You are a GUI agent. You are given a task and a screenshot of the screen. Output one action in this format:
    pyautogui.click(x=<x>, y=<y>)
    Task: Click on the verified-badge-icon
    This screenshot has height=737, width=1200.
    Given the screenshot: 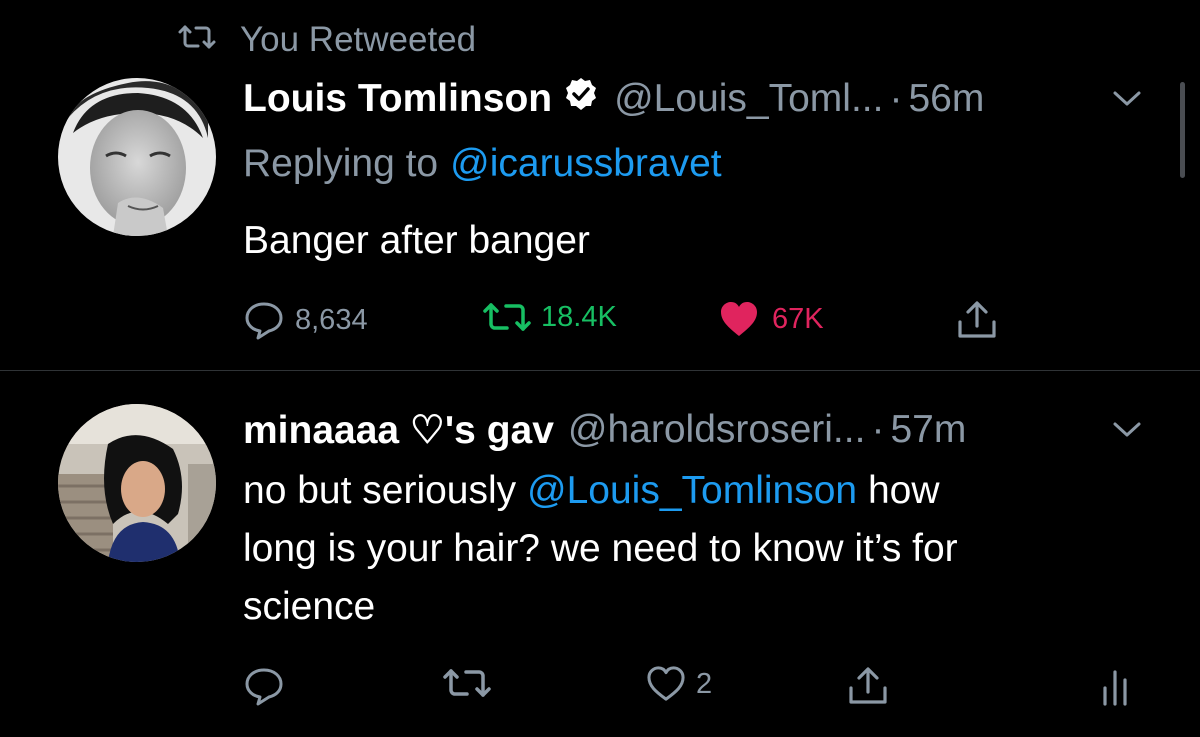 What is the action you would take?
    pyautogui.click(x=581, y=99)
    